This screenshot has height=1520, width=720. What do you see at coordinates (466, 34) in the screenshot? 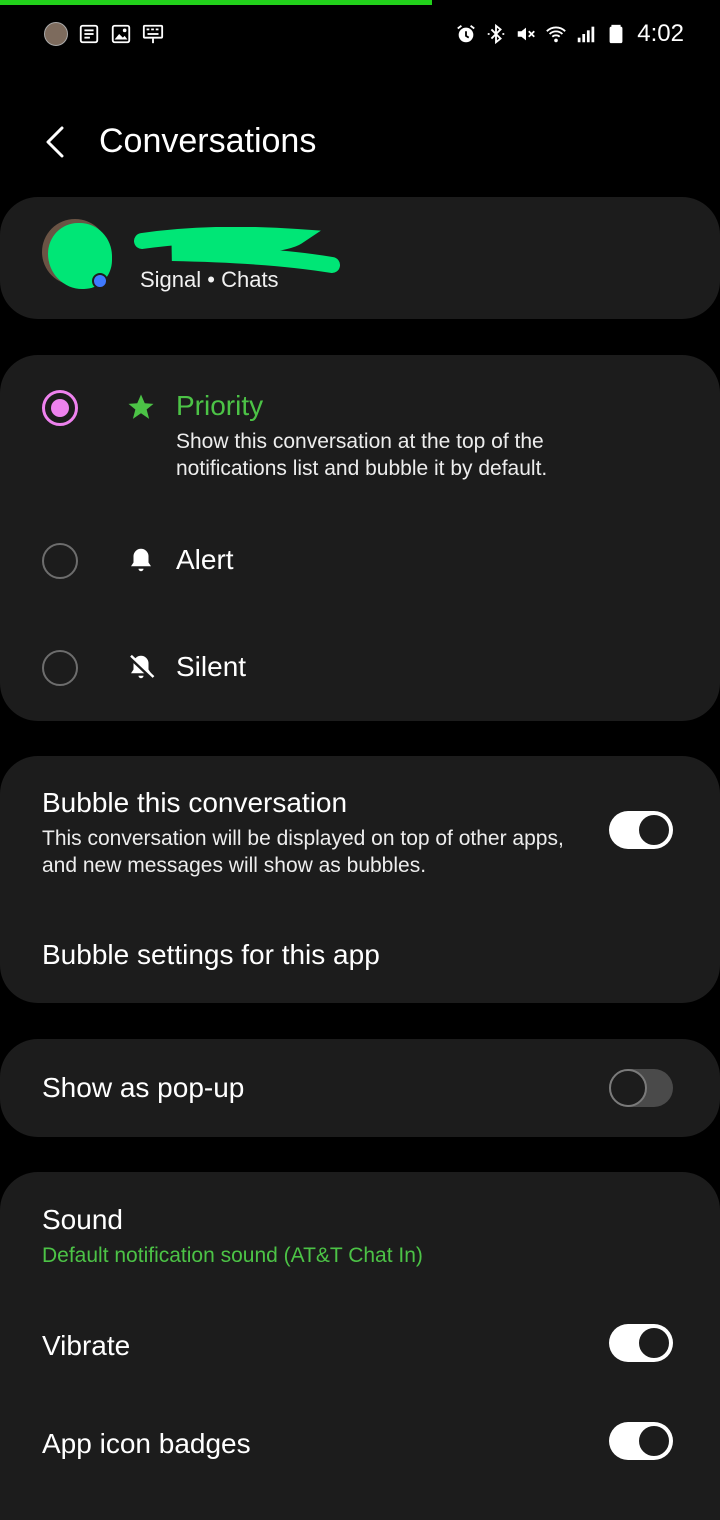
I see `alarm-icon` at bounding box center [466, 34].